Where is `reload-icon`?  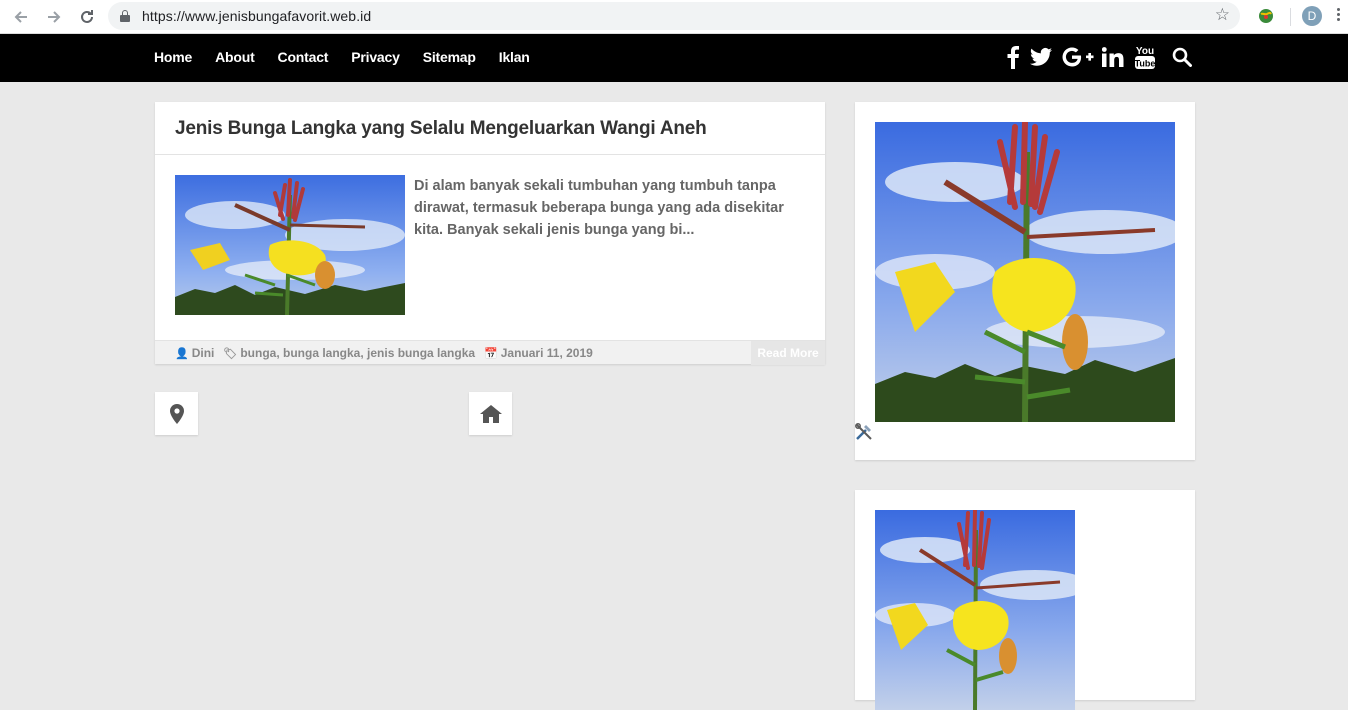
reload-icon is located at coordinates (87, 17).